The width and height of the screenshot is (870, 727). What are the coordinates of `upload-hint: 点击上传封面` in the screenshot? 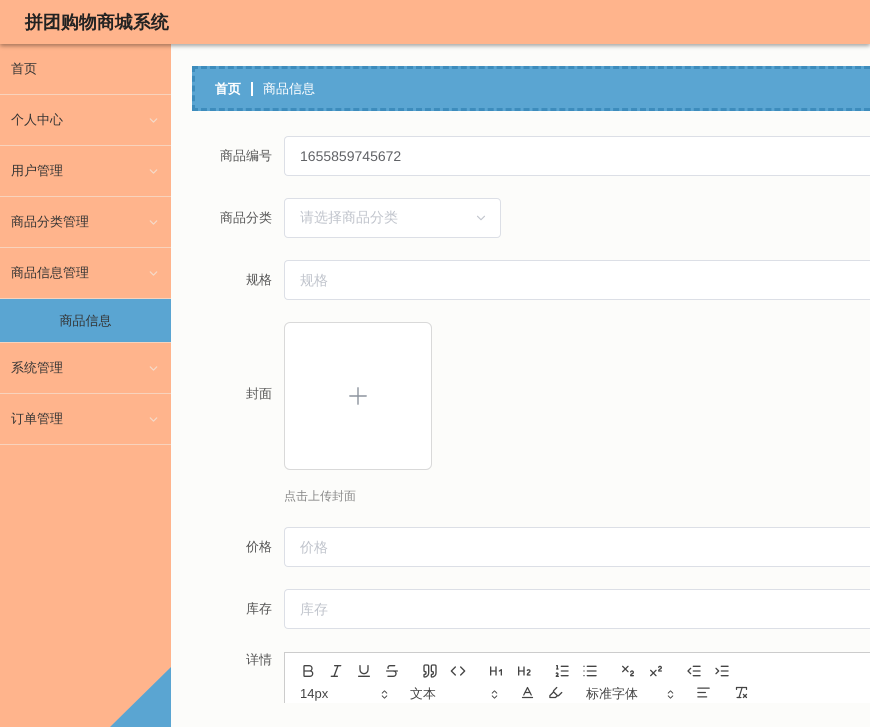 It's located at (320, 496).